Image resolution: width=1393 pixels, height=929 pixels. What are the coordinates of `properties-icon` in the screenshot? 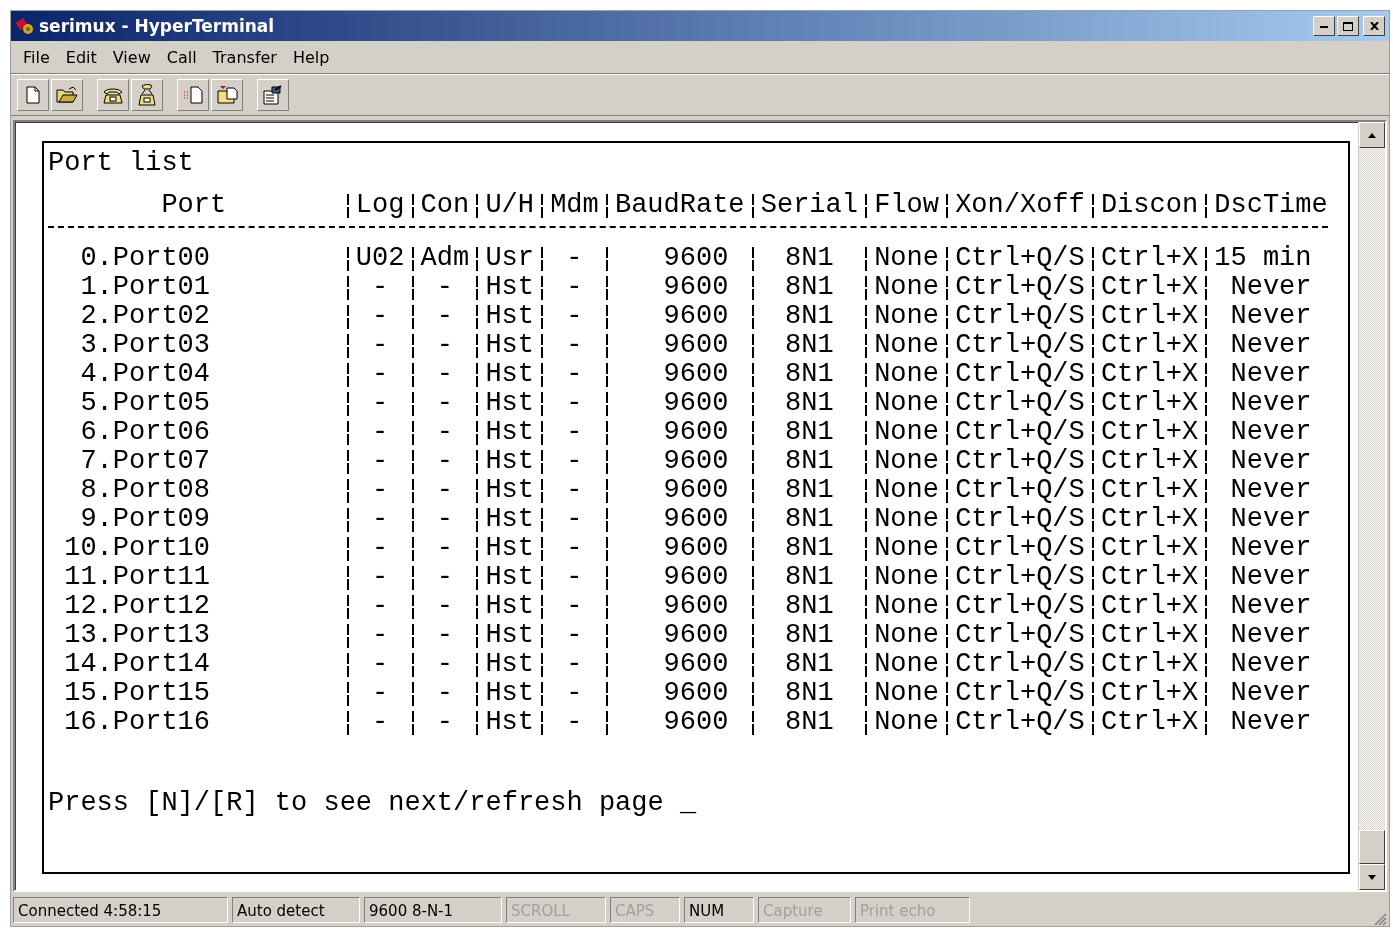 It's located at (273, 95).